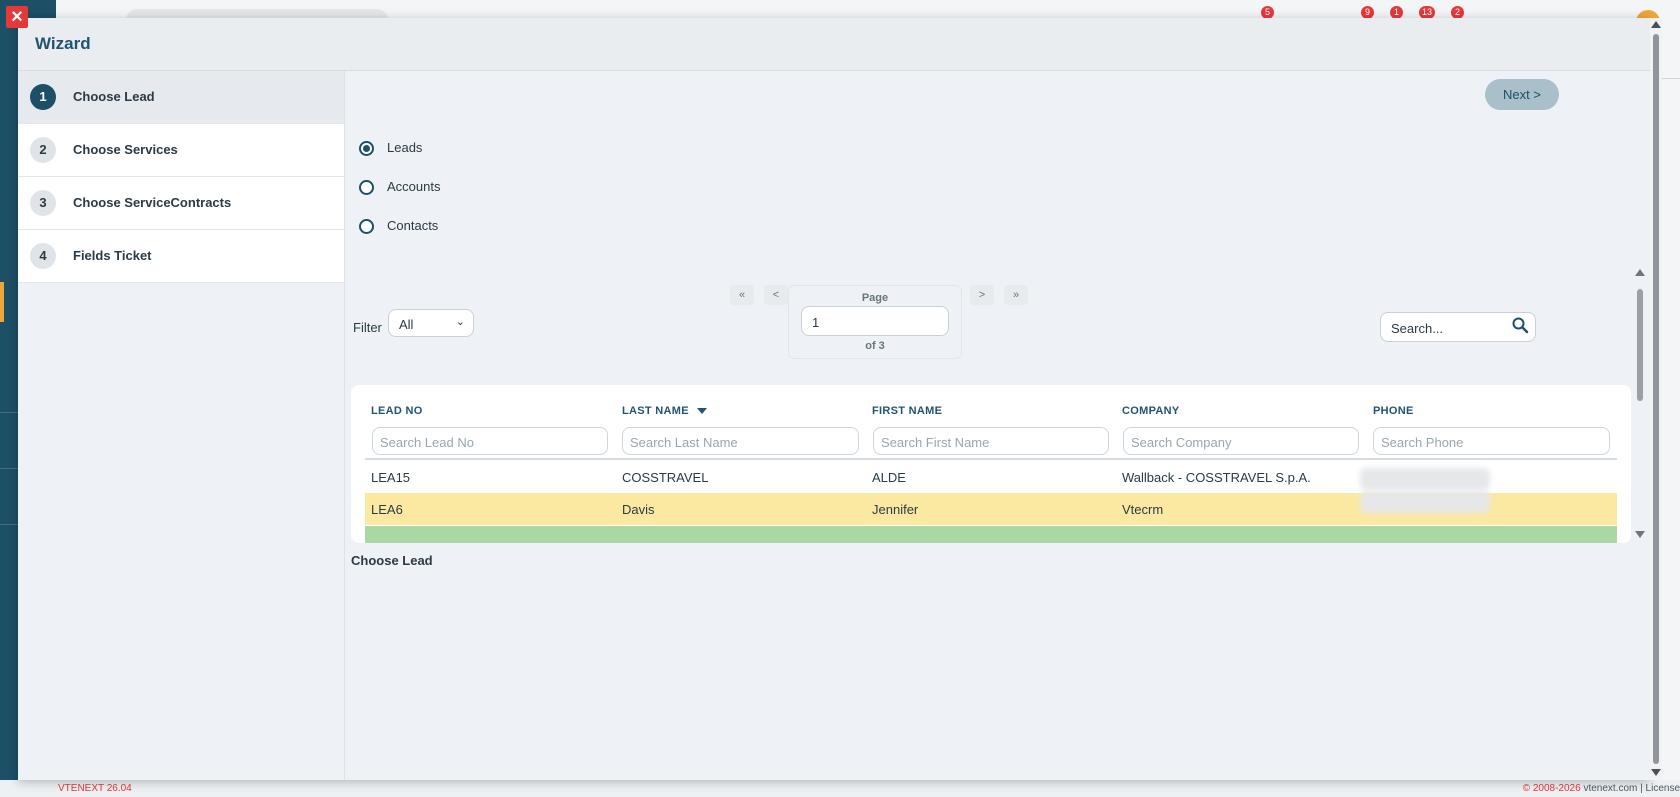  I want to click on last-page-button: », so click(1016, 295).